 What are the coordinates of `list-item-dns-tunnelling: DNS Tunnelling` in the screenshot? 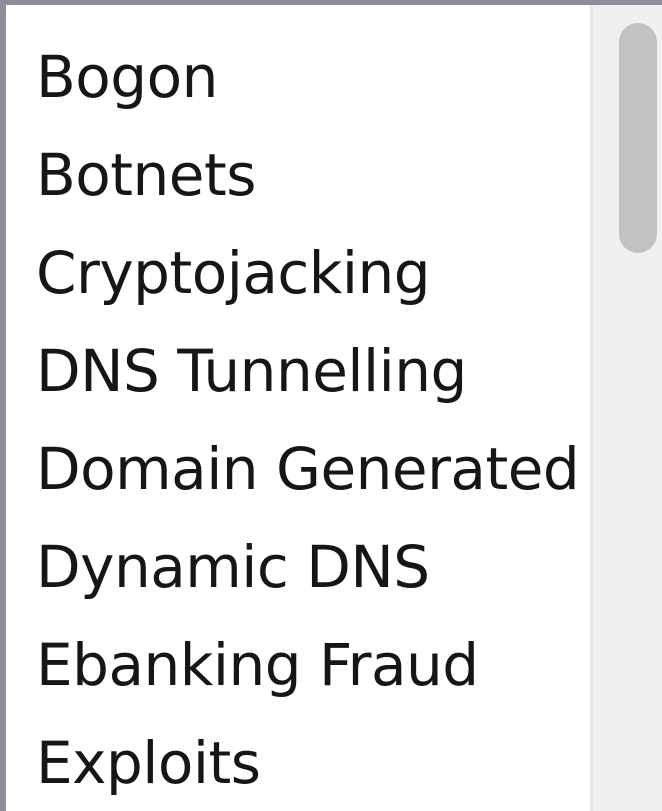 It's located at (313, 371).